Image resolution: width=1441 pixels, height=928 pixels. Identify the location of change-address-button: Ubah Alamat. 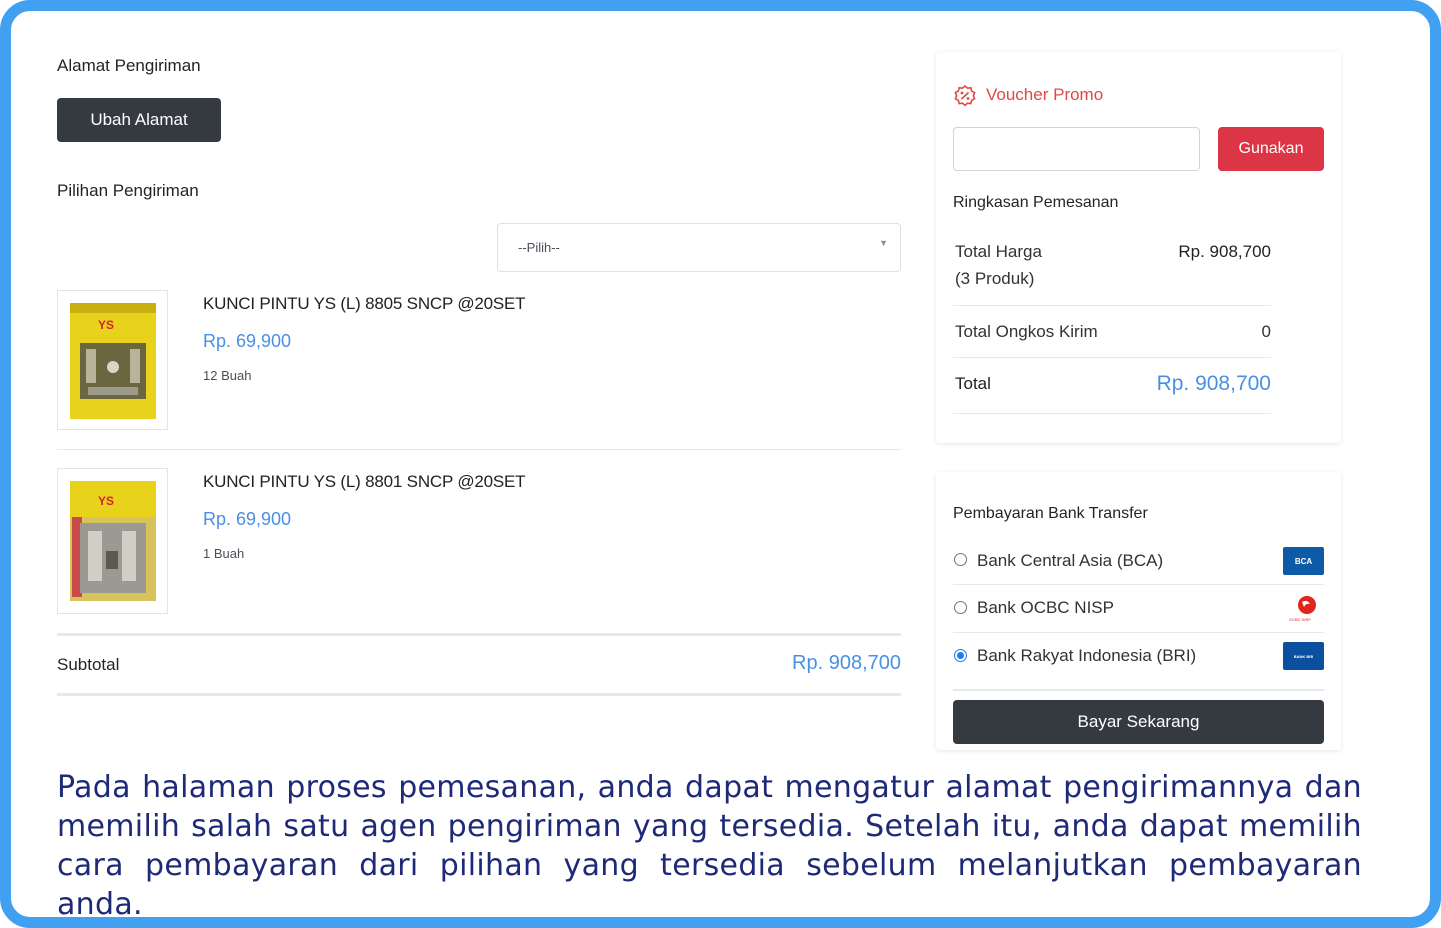
(139, 120).